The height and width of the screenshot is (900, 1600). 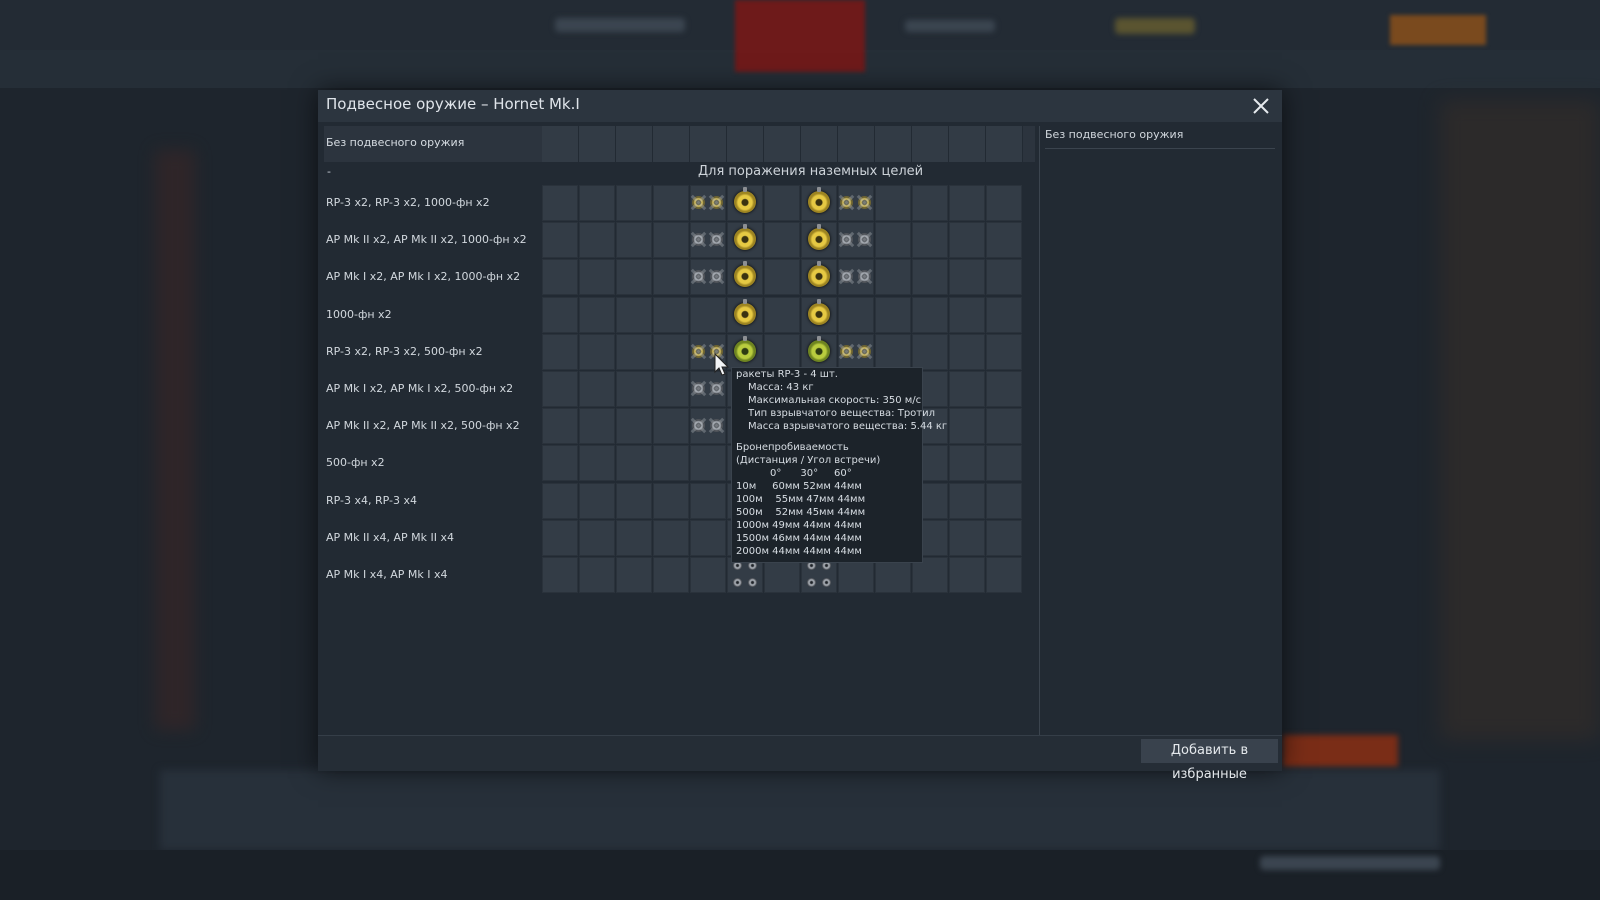 What do you see at coordinates (423, 276) in the screenshot?
I see `preset-label: AP Mk I x2, AP Mk I x2, 1000-фн x2` at bounding box center [423, 276].